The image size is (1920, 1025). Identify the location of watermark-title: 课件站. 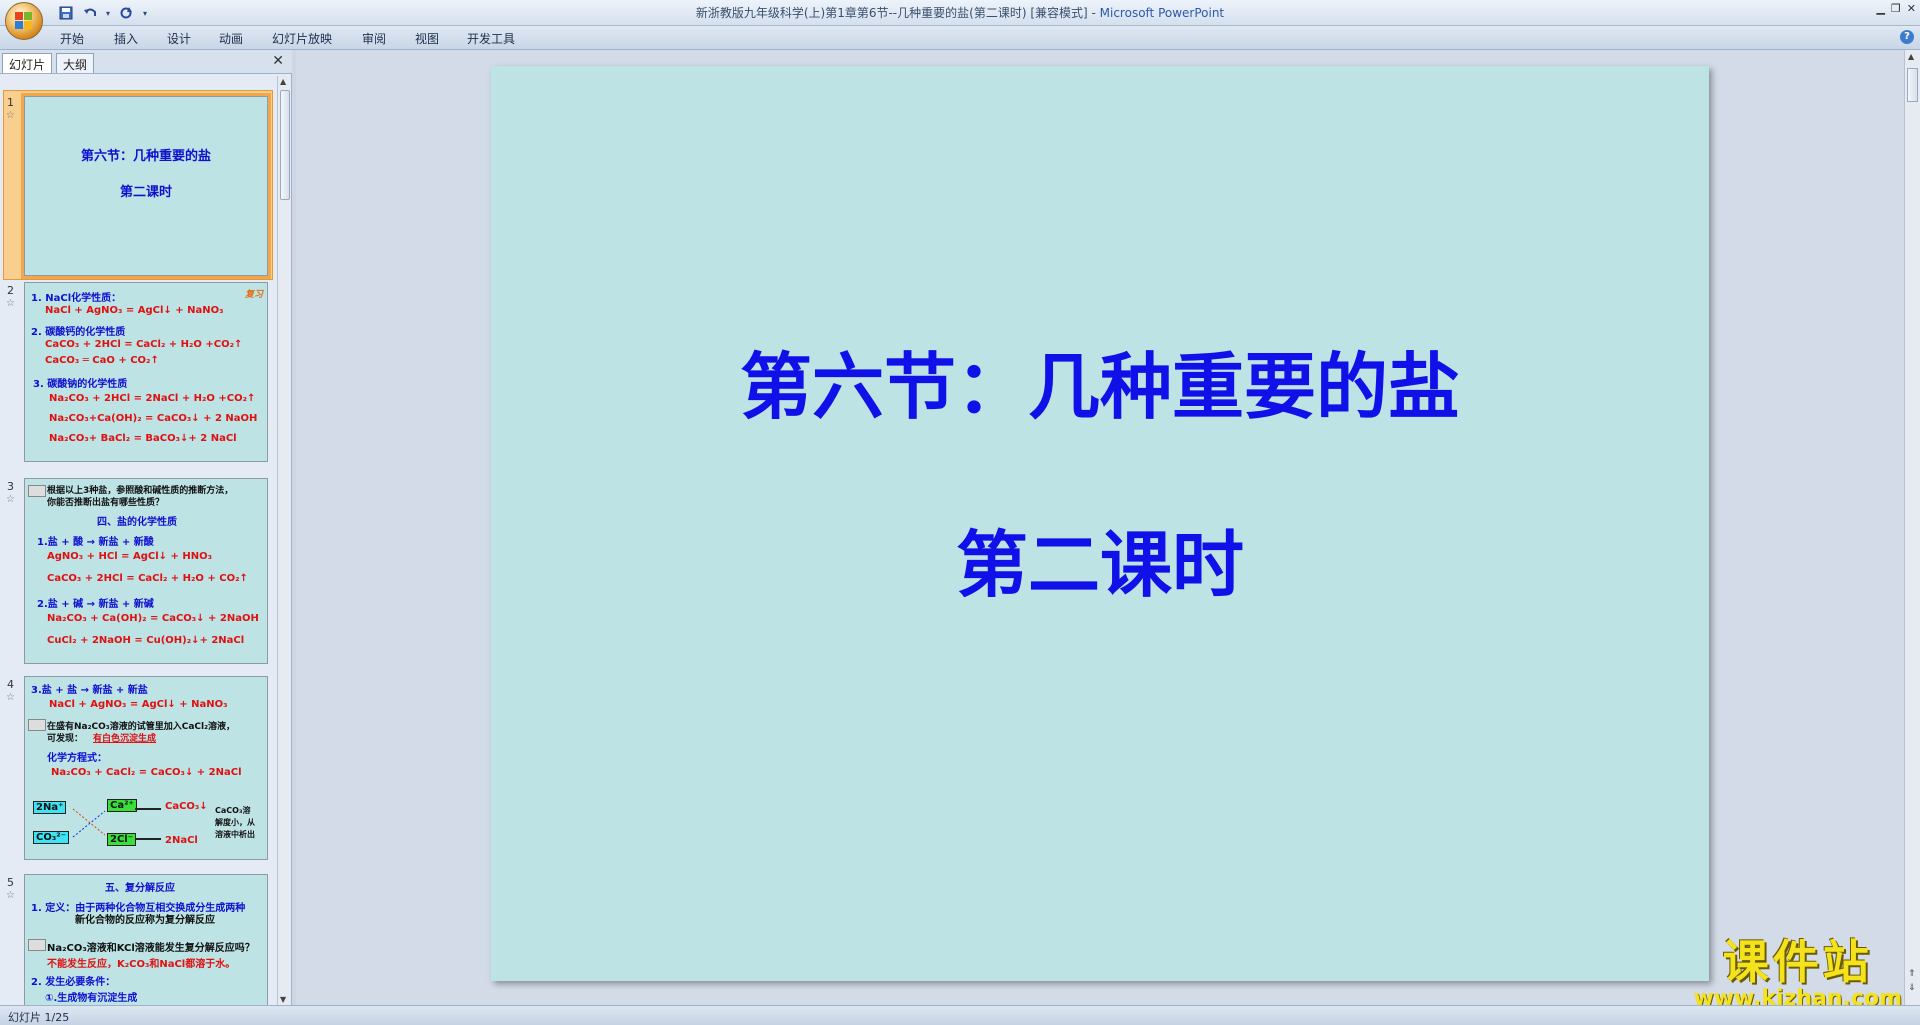
(1797, 962).